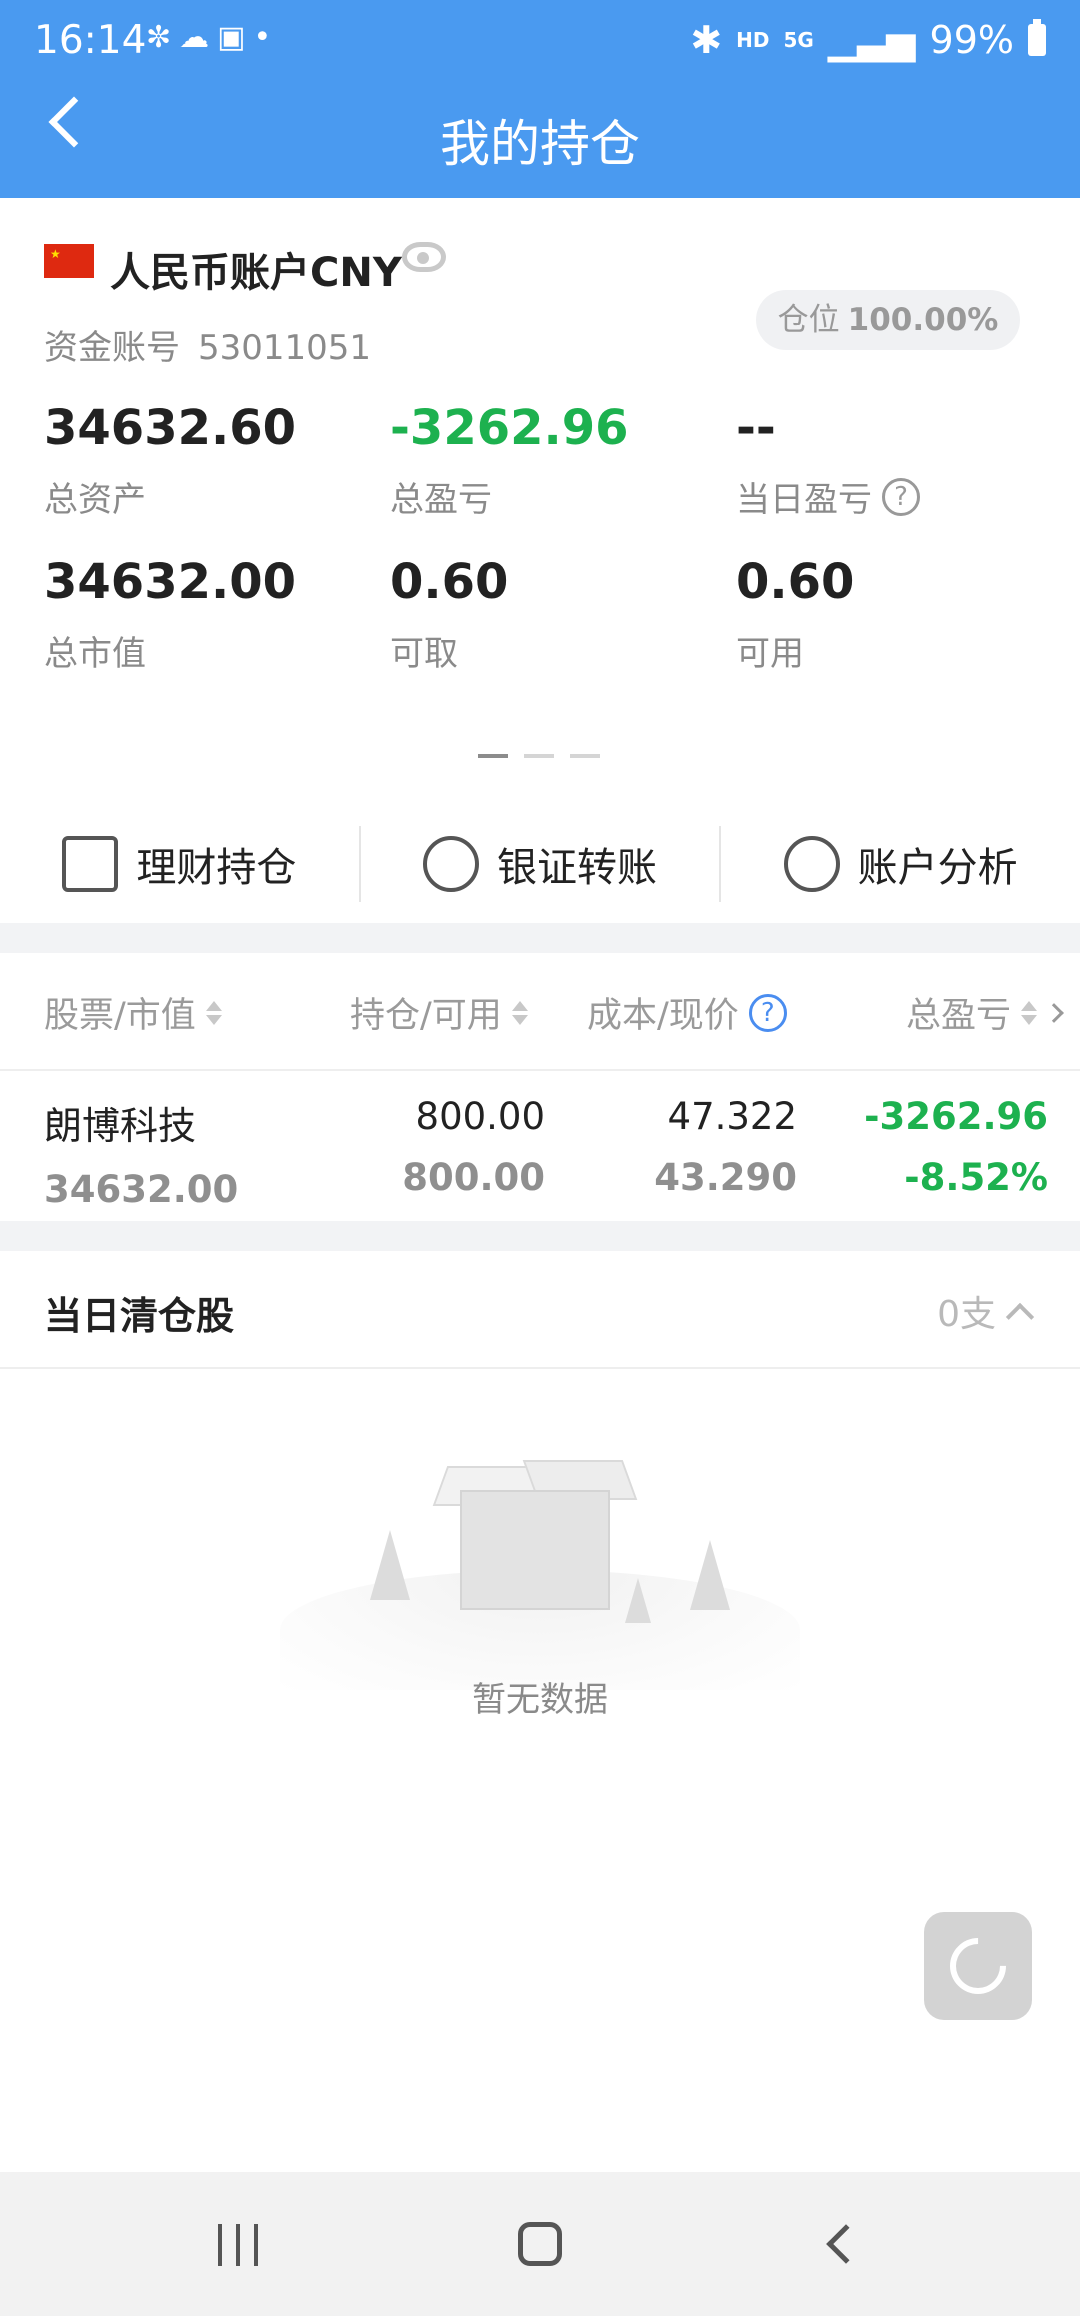 This screenshot has width=1080, height=2316. I want to click on metric-label: 当日盈亏, so click(804, 500).